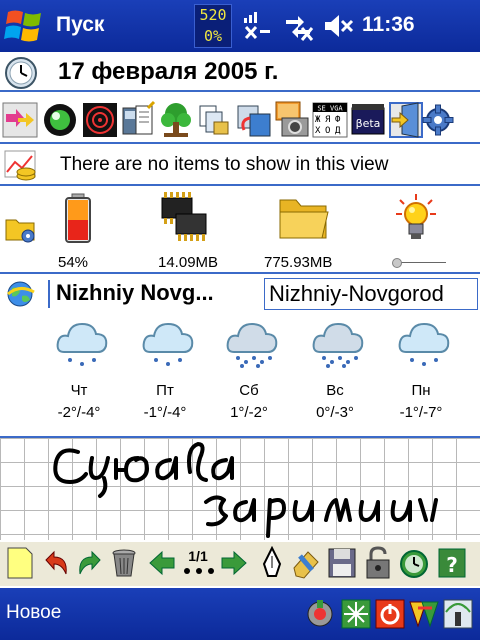 The height and width of the screenshot is (640, 480). I want to click on alarm-clock-icon, so click(414, 563).